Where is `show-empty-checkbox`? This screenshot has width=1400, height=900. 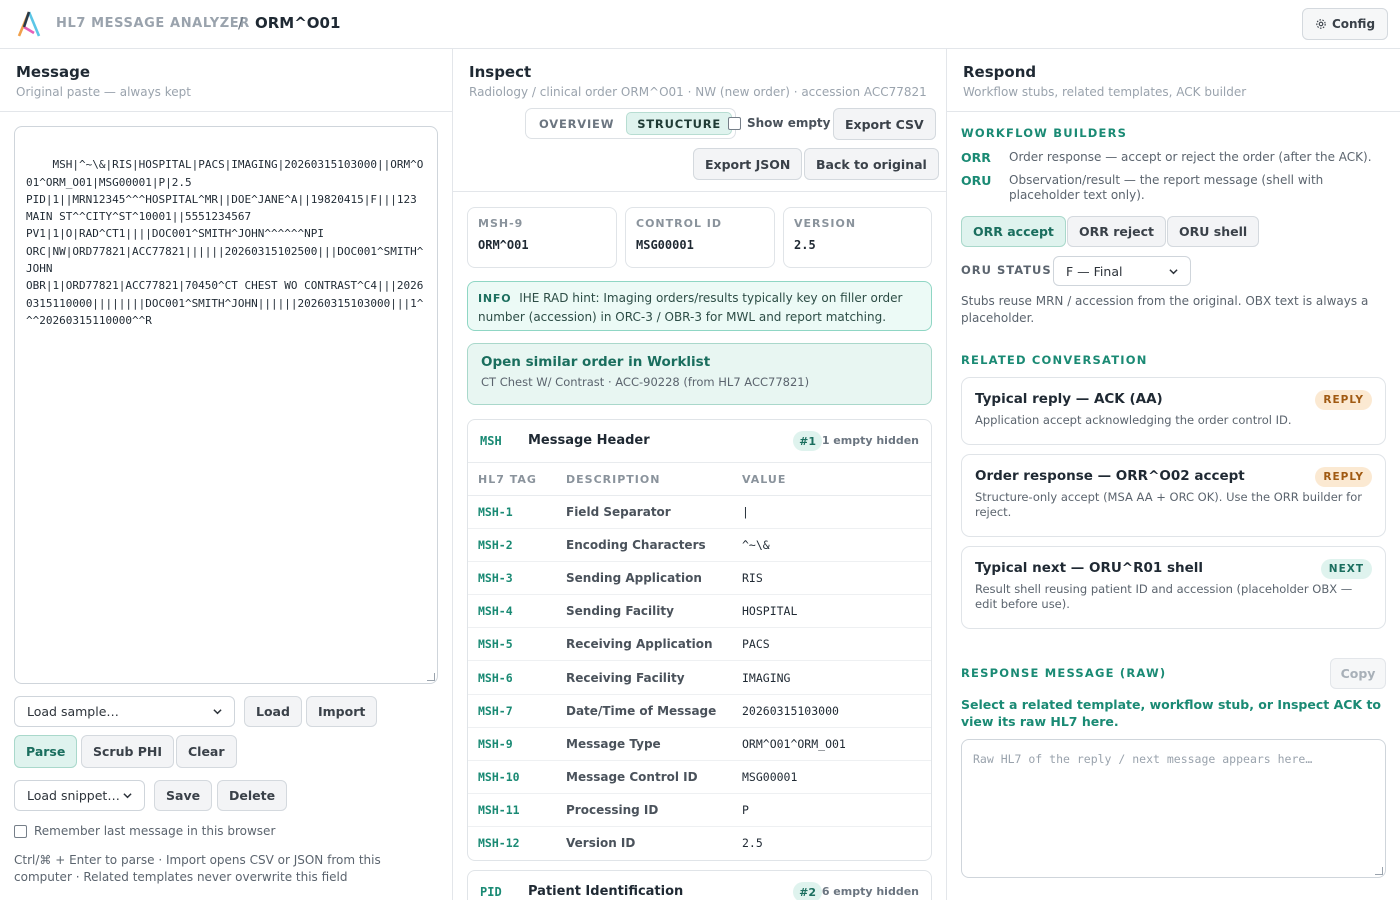 show-empty-checkbox is located at coordinates (734, 123).